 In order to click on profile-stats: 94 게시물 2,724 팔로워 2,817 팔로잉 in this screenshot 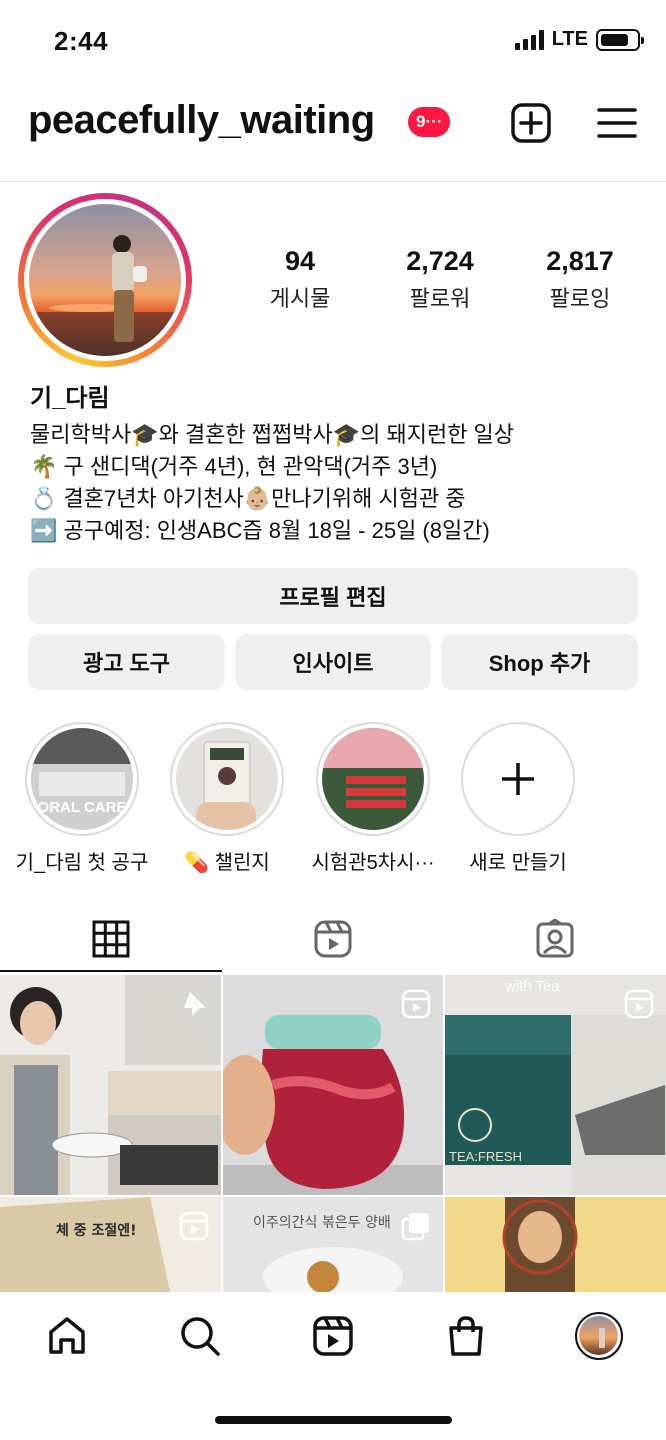, I will do `click(440, 279)`.